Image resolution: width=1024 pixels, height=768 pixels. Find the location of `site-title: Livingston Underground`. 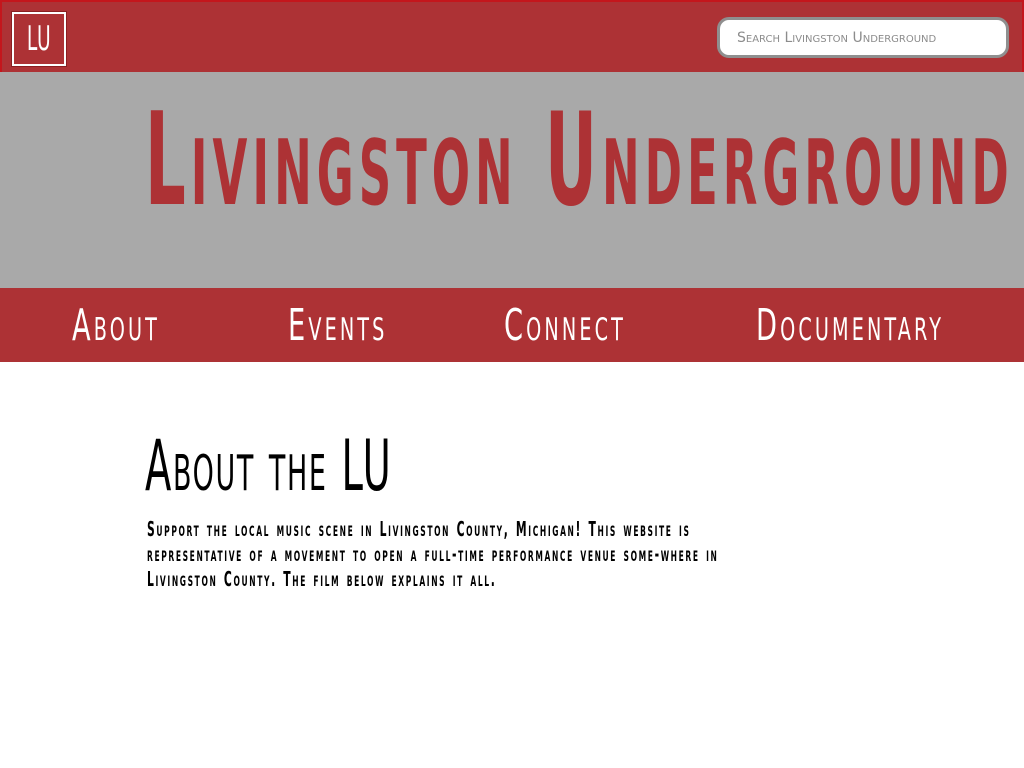

site-title: Livingston Underground is located at coordinates (577, 161).